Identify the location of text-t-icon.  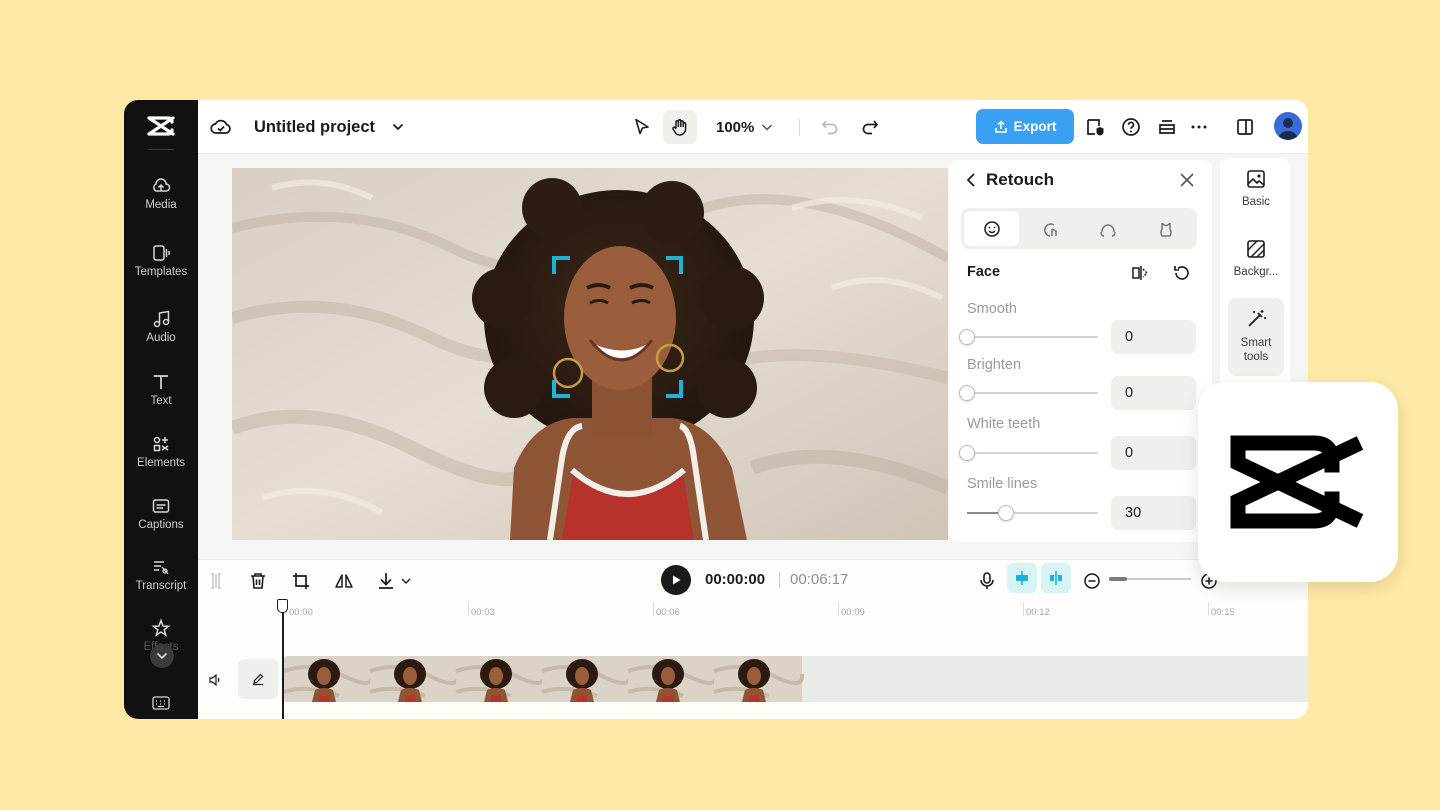
(161, 382).